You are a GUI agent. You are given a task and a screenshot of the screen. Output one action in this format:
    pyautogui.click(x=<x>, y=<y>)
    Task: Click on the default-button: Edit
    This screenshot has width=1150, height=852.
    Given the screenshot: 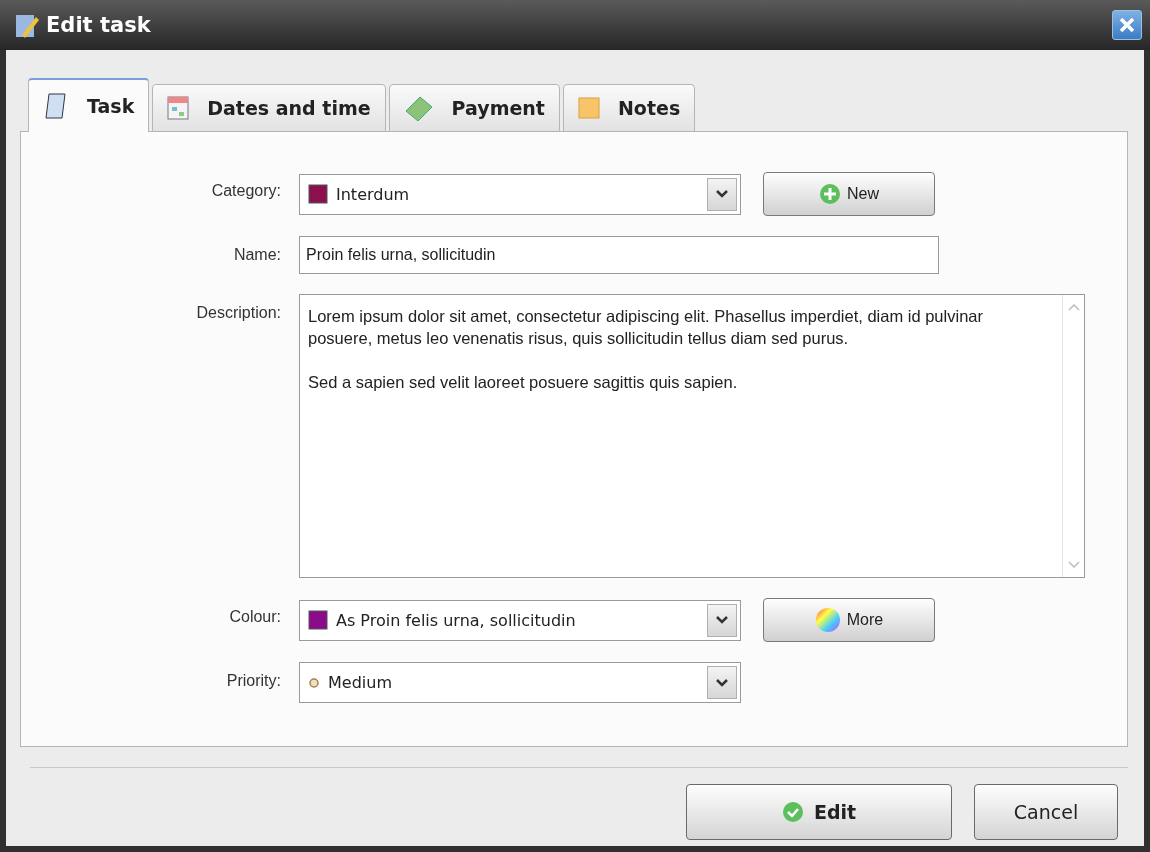 What is the action you would take?
    pyautogui.click(x=819, y=812)
    